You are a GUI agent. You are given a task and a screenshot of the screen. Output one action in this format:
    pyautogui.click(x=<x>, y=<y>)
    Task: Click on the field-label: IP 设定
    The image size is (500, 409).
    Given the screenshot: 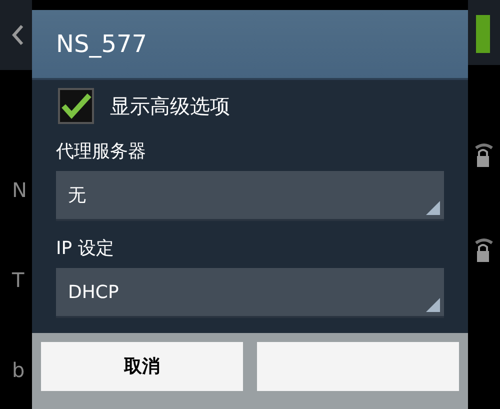 What is the action you would take?
    pyautogui.click(x=85, y=249)
    